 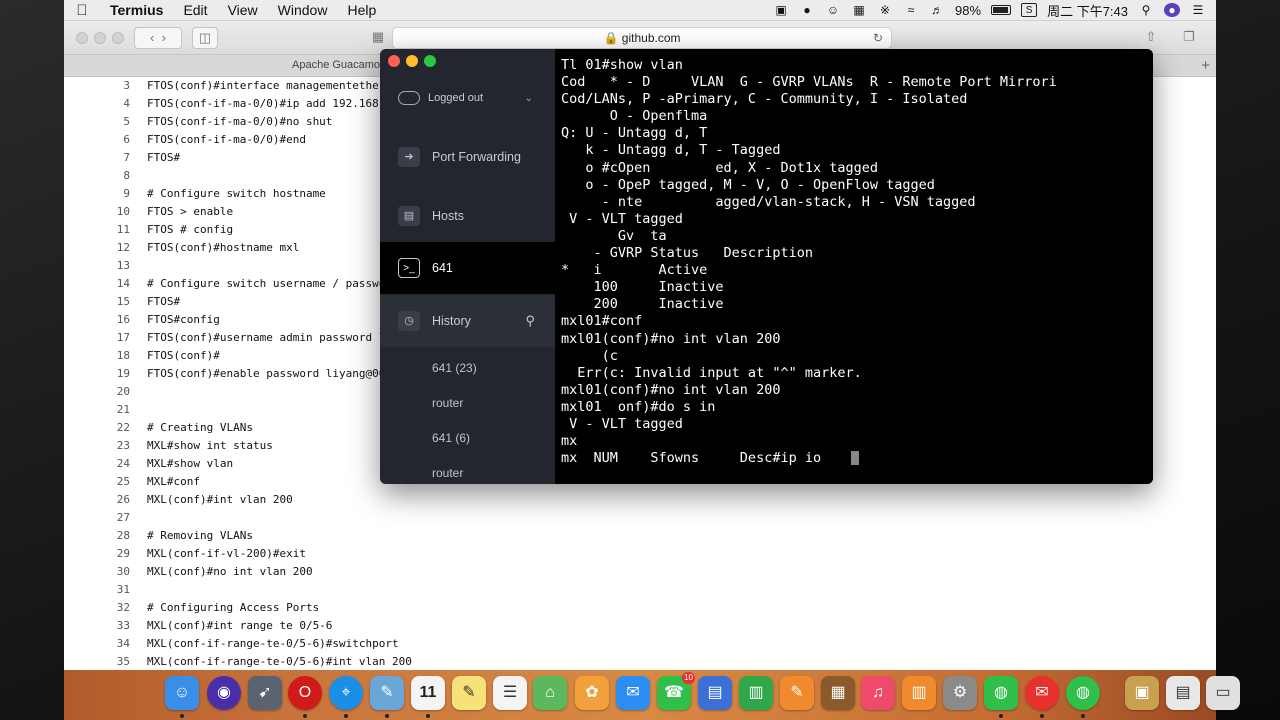 I want to click on menu-window: Window, so click(x=303, y=10).